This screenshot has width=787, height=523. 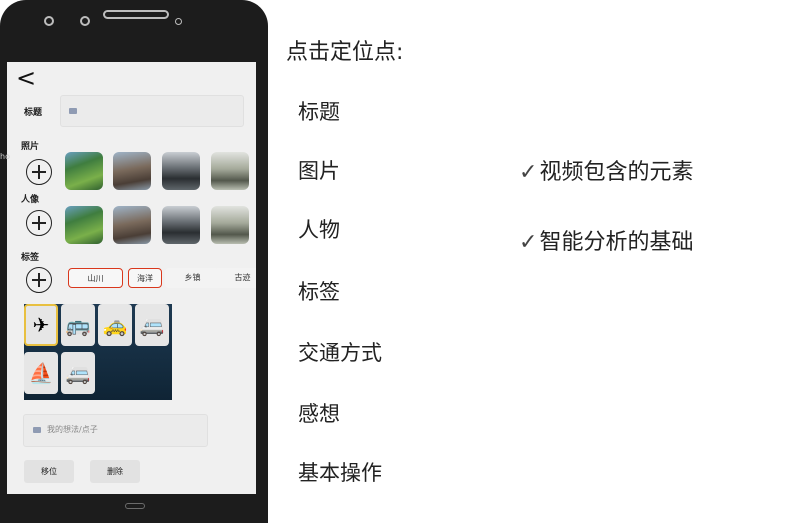 I want to click on title-label: 标题, so click(x=33, y=113).